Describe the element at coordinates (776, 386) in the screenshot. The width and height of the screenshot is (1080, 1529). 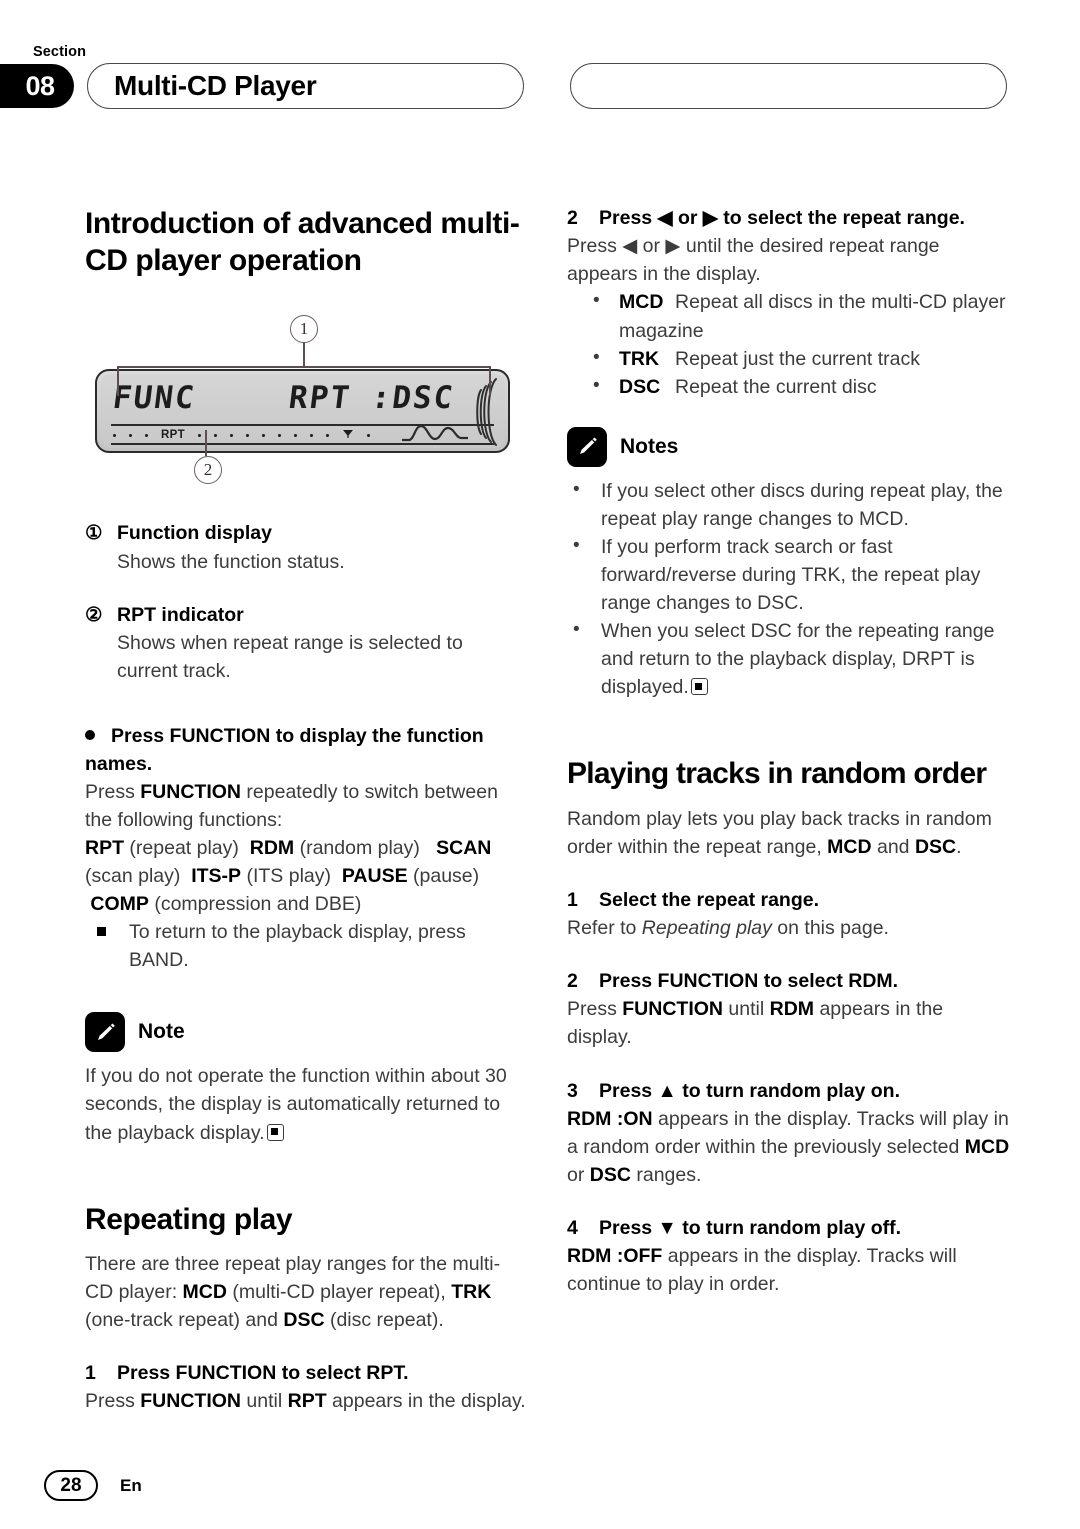
I see `range-desc-dsc: Repeat the current disc` at that location.